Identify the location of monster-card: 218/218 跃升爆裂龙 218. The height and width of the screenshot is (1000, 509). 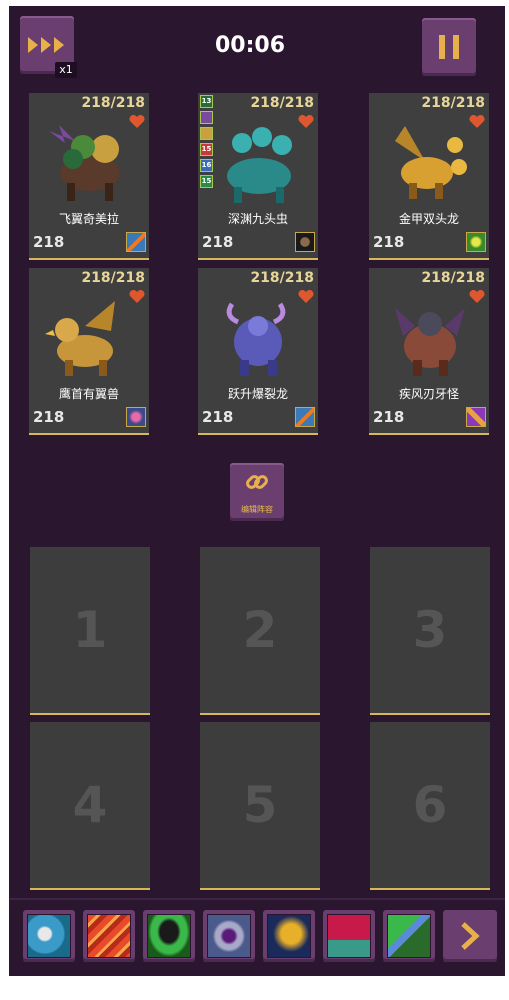
(258, 351).